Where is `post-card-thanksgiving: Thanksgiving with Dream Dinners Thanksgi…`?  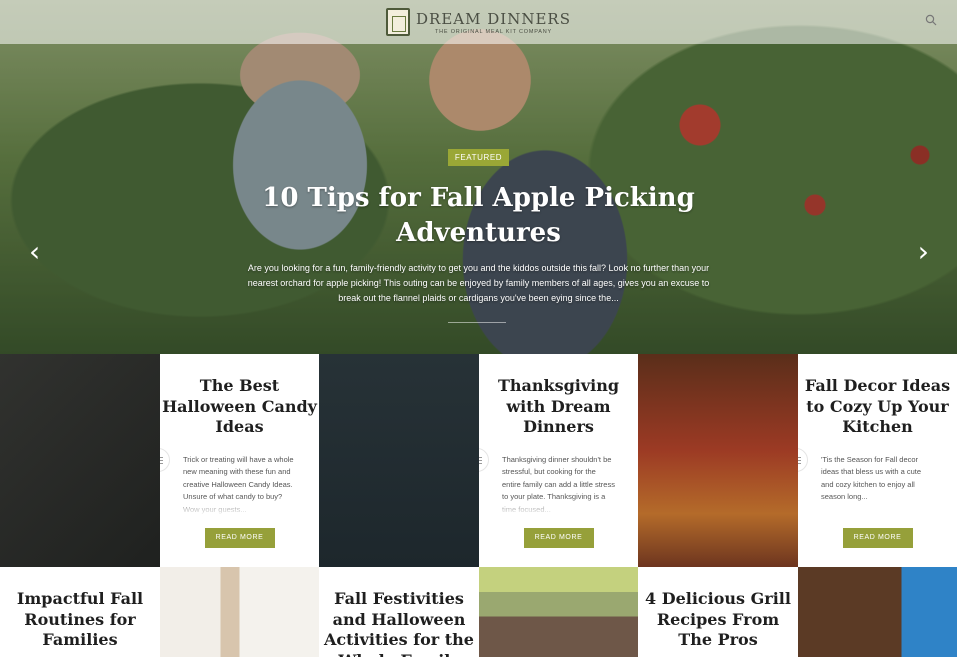
post-card-thanksgiving: Thanksgiving with Dream Dinners Thanksgi… is located at coordinates (558, 460).